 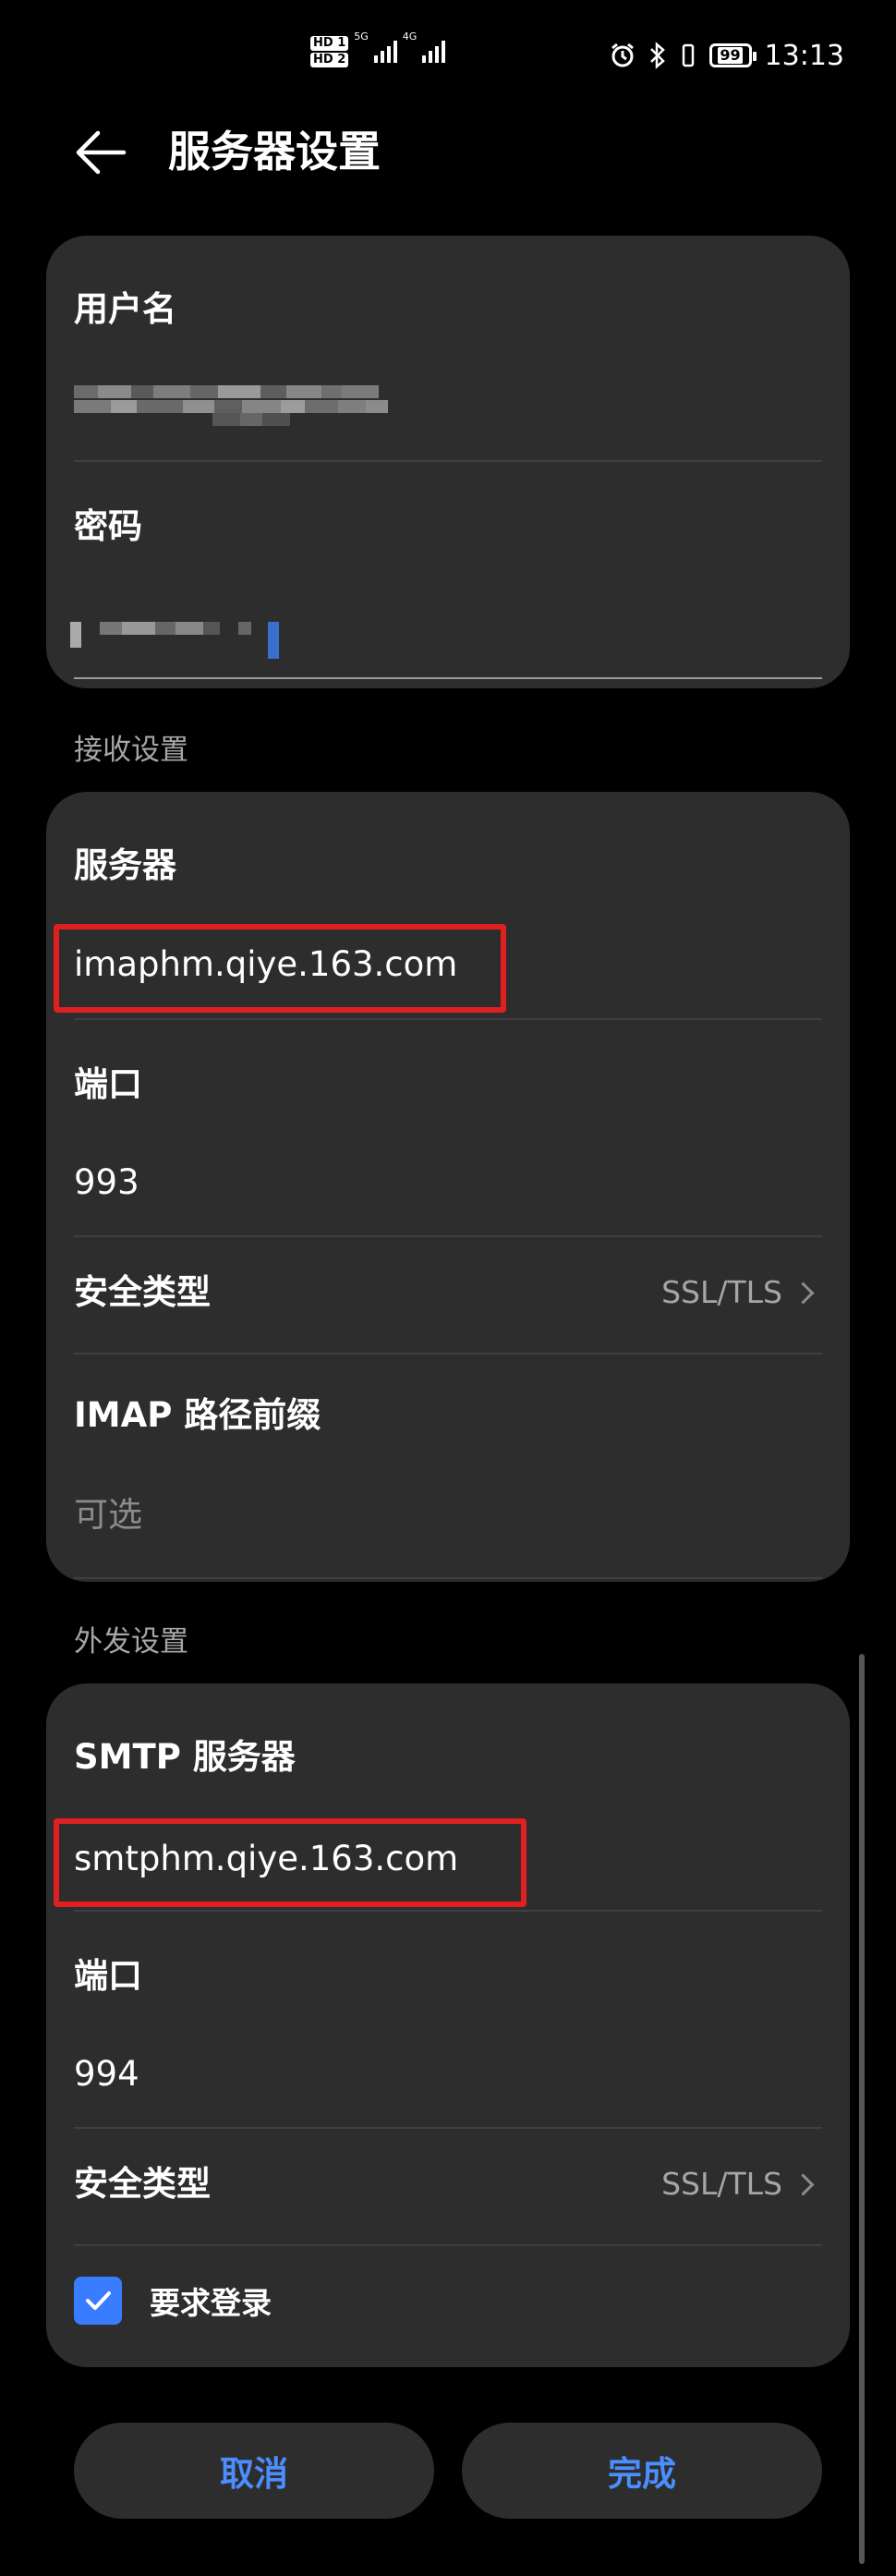 What do you see at coordinates (211, 2303) in the screenshot?
I see `require-login-label: 要求登录` at bounding box center [211, 2303].